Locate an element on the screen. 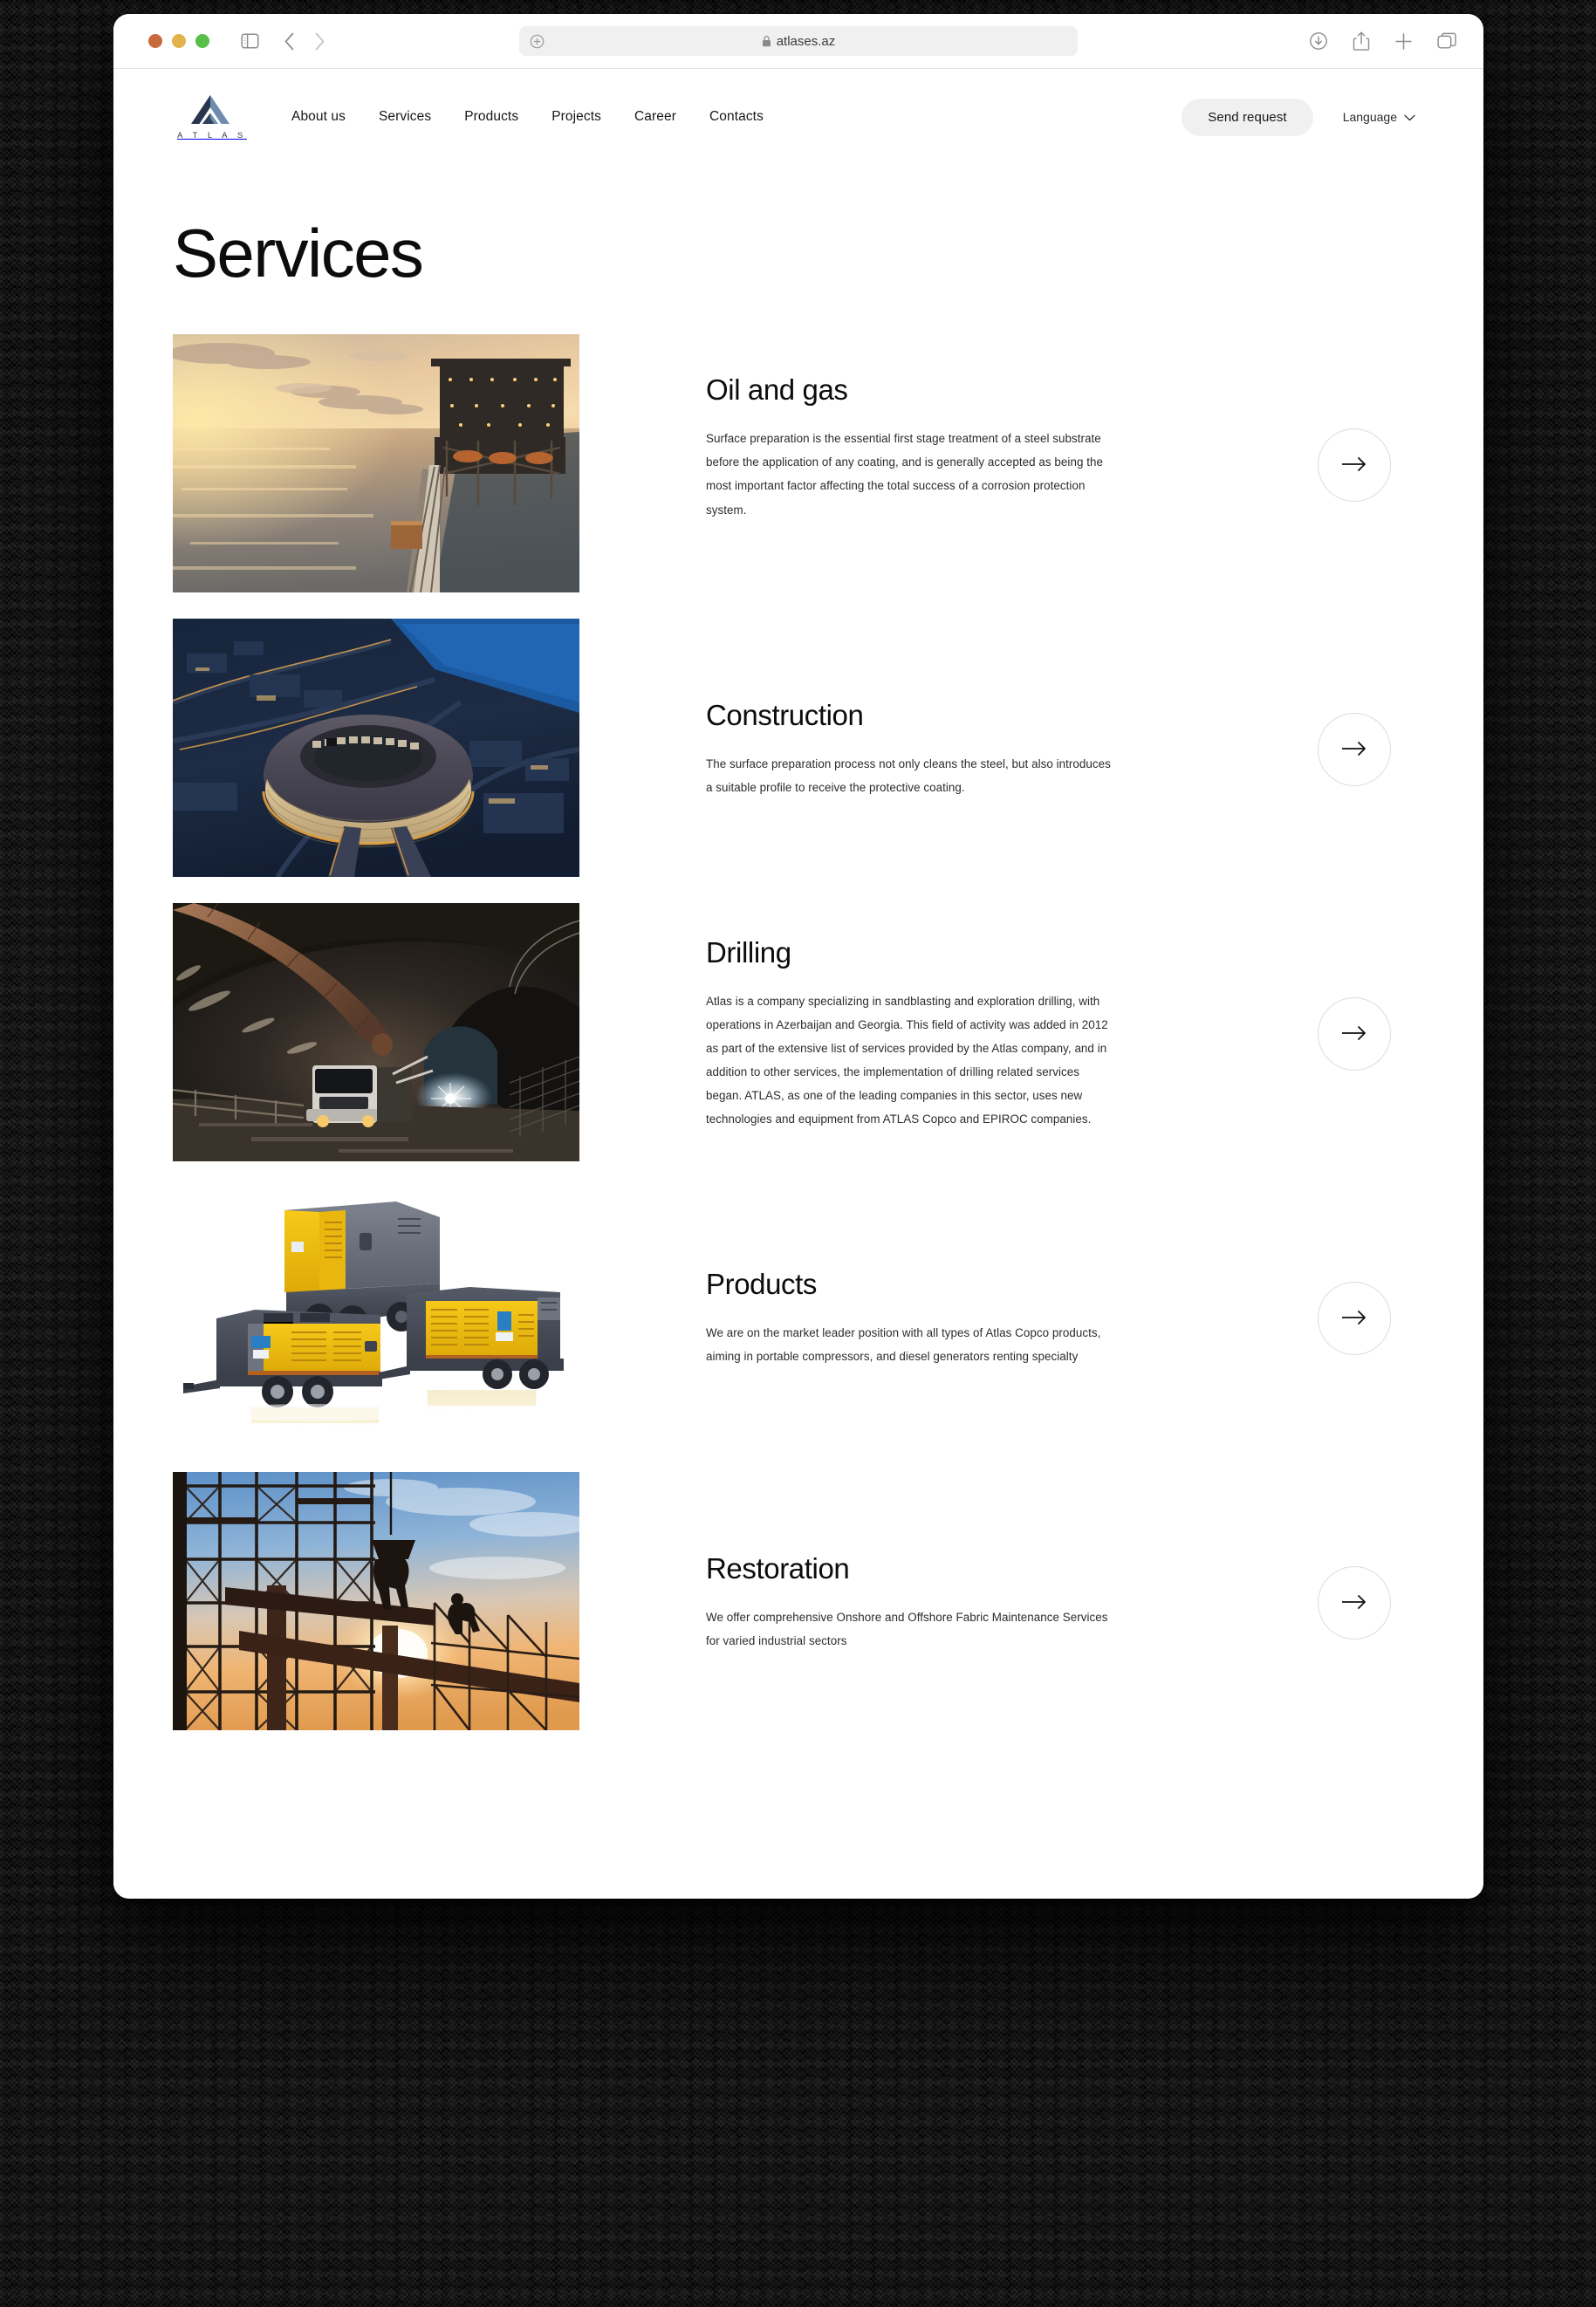  service-image-oil-and-gas is located at coordinates (376, 463).